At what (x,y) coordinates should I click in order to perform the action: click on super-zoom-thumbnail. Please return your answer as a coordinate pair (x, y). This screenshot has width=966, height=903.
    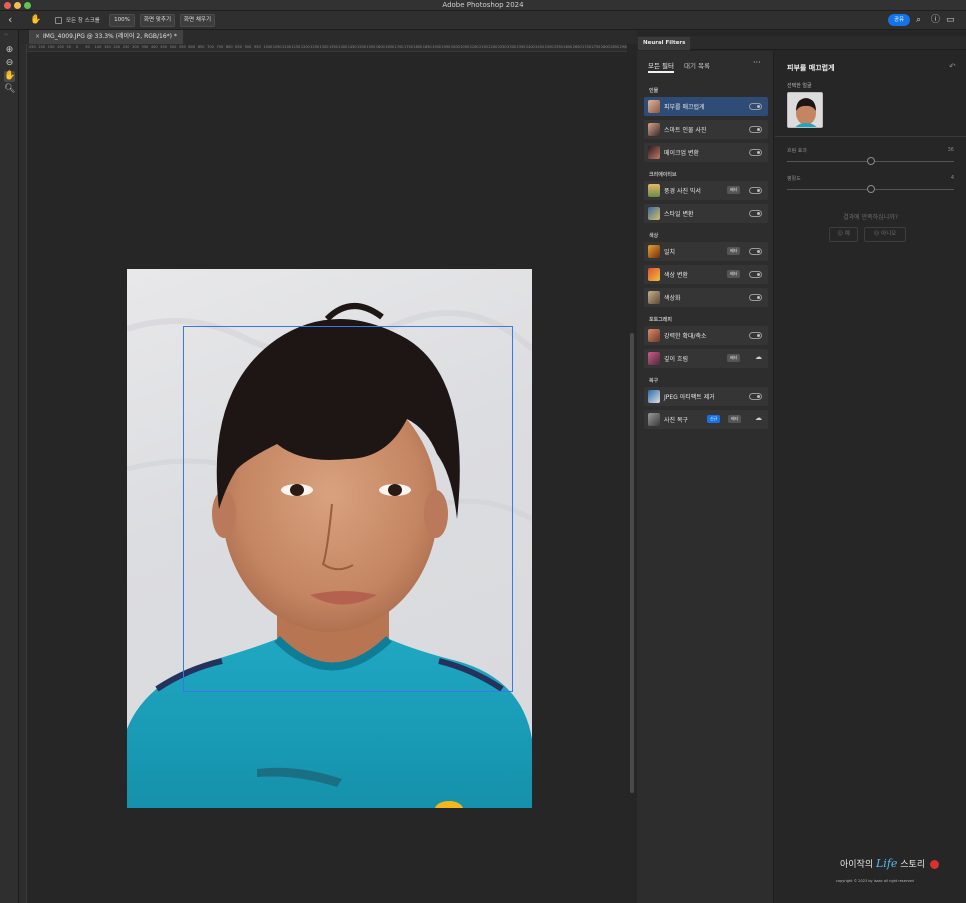
    Looking at the image, I should click on (654, 335).